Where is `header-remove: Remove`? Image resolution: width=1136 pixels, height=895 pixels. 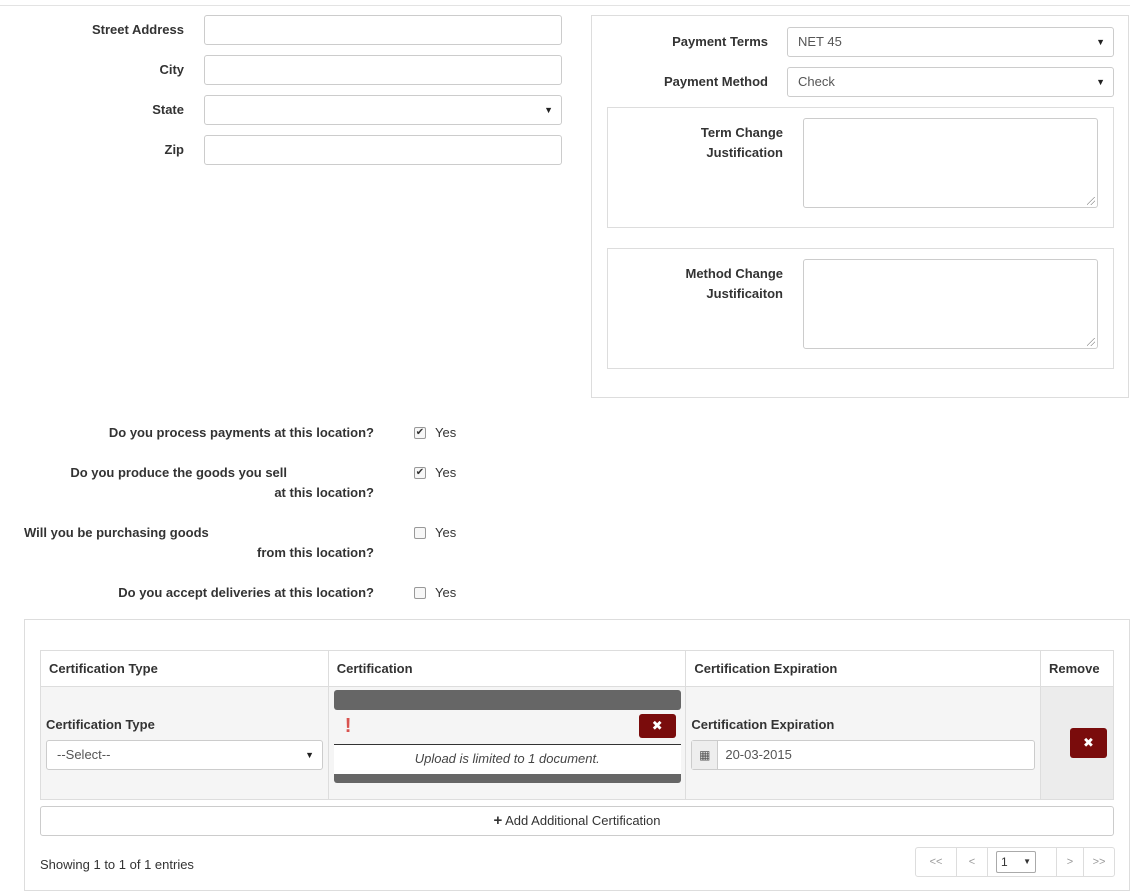 header-remove: Remove is located at coordinates (1077, 668).